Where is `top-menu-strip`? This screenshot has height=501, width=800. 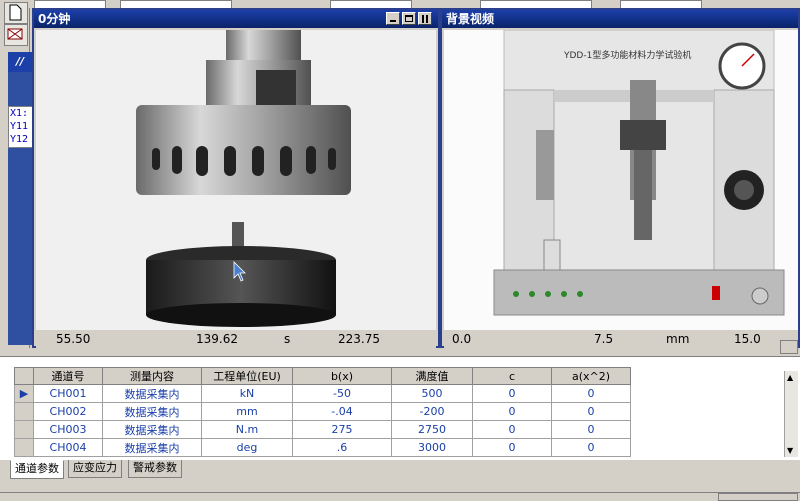
top-menu-strip is located at coordinates (400, 5).